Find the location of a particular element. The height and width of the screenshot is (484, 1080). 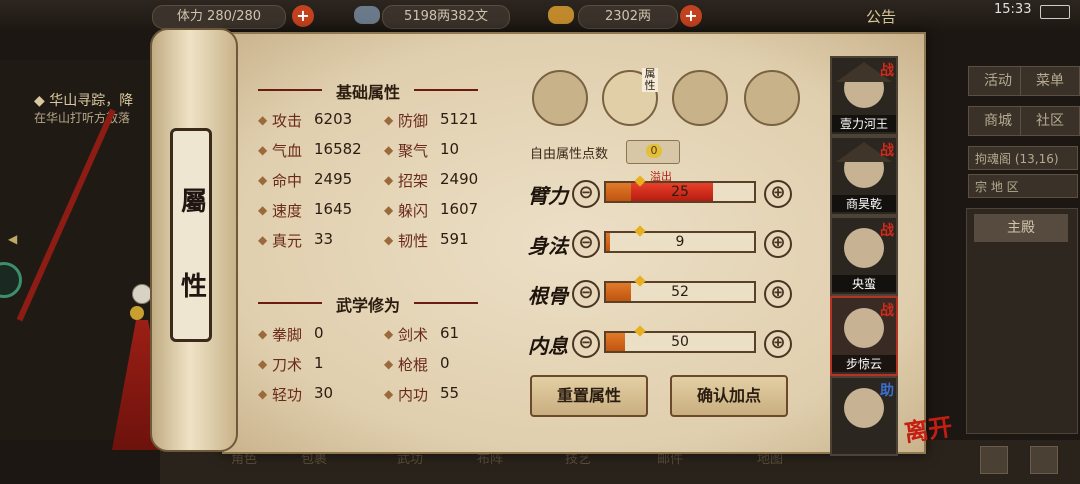

attribute-bar: 9 is located at coordinates (680, 239).